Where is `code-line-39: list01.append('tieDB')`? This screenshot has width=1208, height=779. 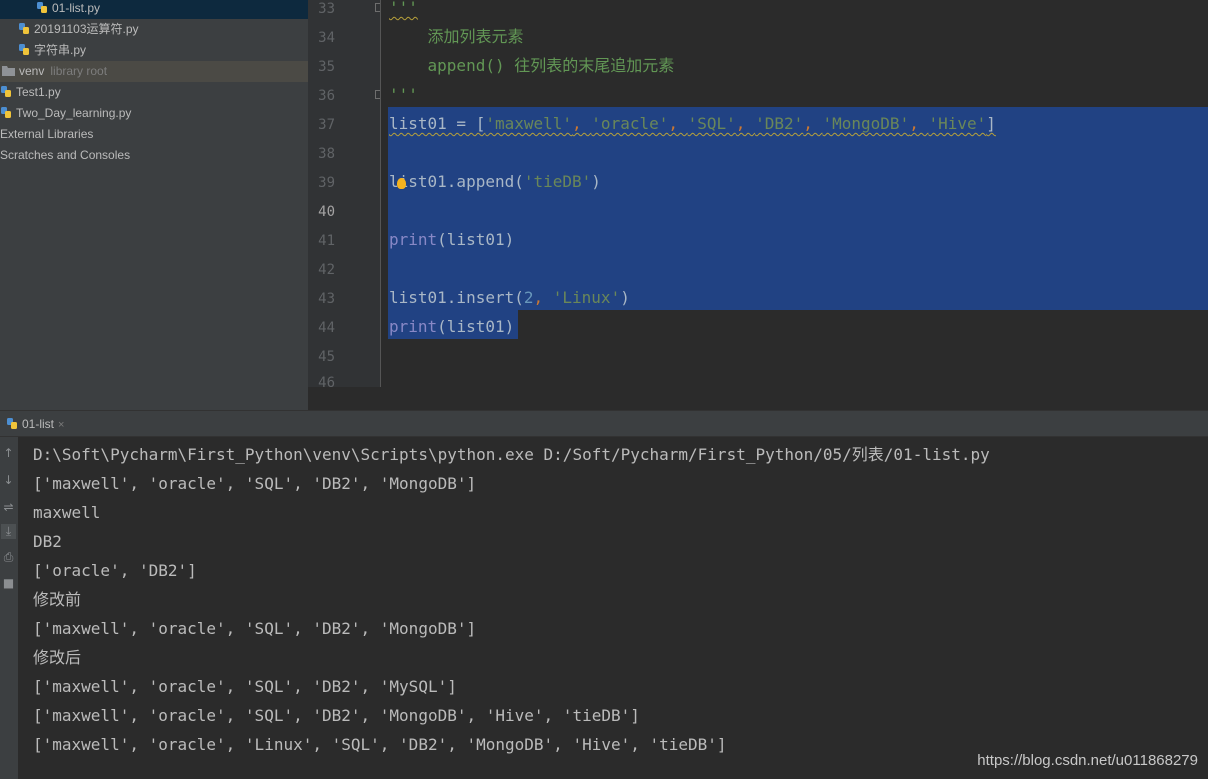
code-line-39: list01.append('tieDB') is located at coordinates (495, 181).